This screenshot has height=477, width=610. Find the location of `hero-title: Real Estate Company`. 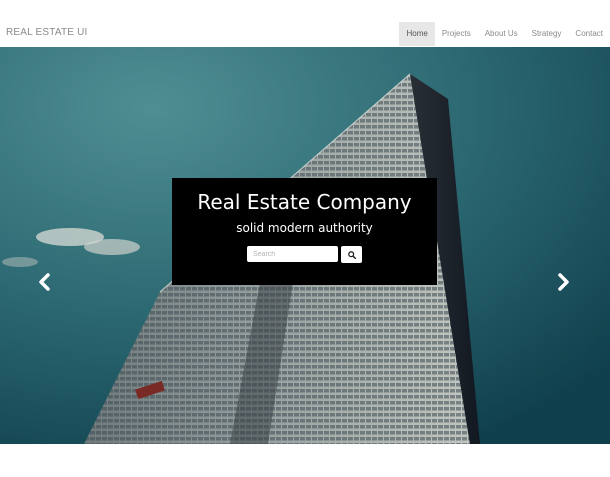

hero-title: Real Estate Company is located at coordinates (304, 202).